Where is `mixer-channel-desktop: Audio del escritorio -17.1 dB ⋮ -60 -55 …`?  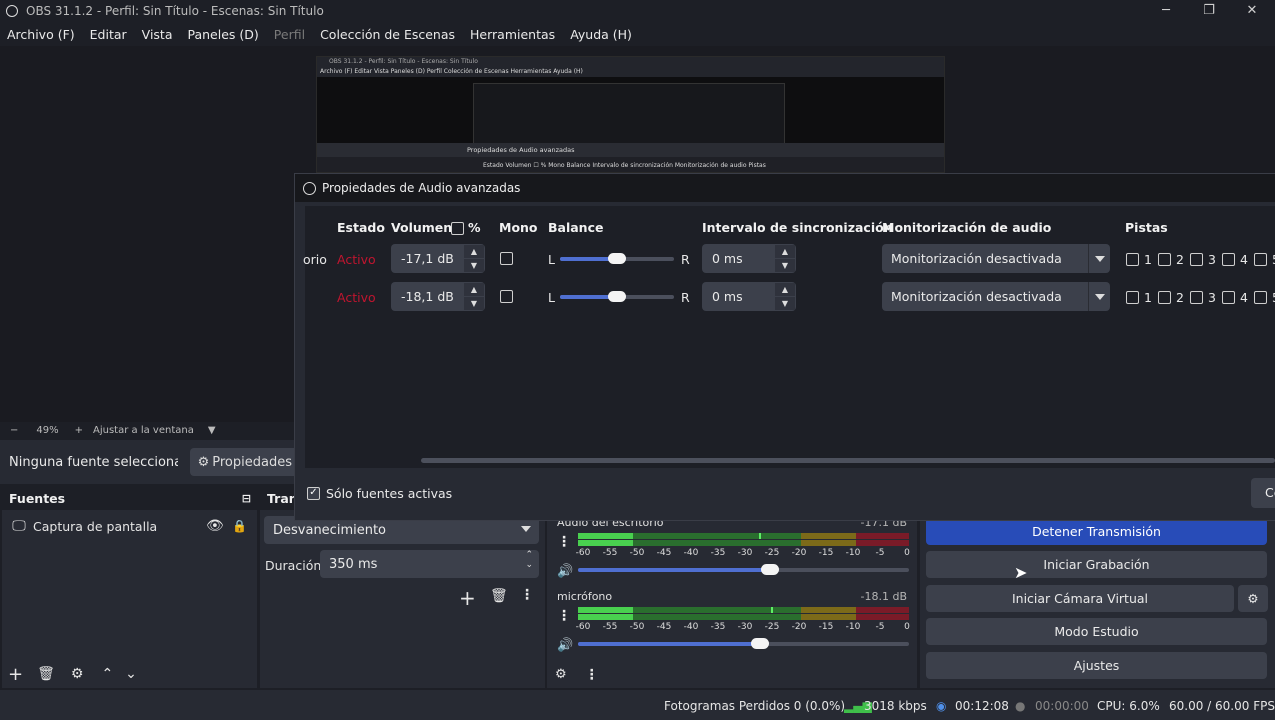
mixer-channel-desktop: Audio del escritorio -17.1 dB ⋮ -60 -55 … is located at coordinates (732, 552).